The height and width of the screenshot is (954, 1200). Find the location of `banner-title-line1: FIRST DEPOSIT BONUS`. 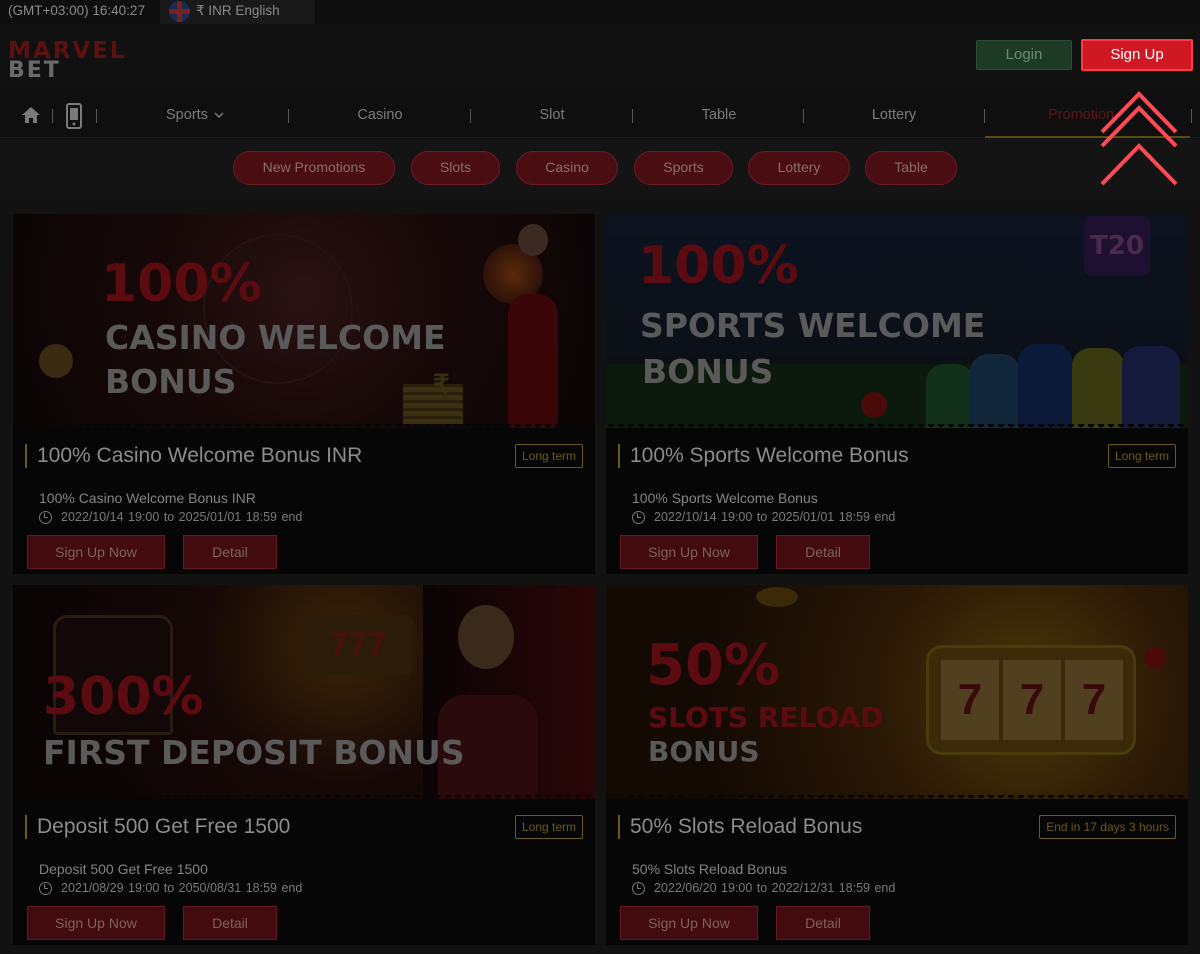

banner-title-line1: FIRST DEPOSIT BONUS is located at coordinates (254, 752).